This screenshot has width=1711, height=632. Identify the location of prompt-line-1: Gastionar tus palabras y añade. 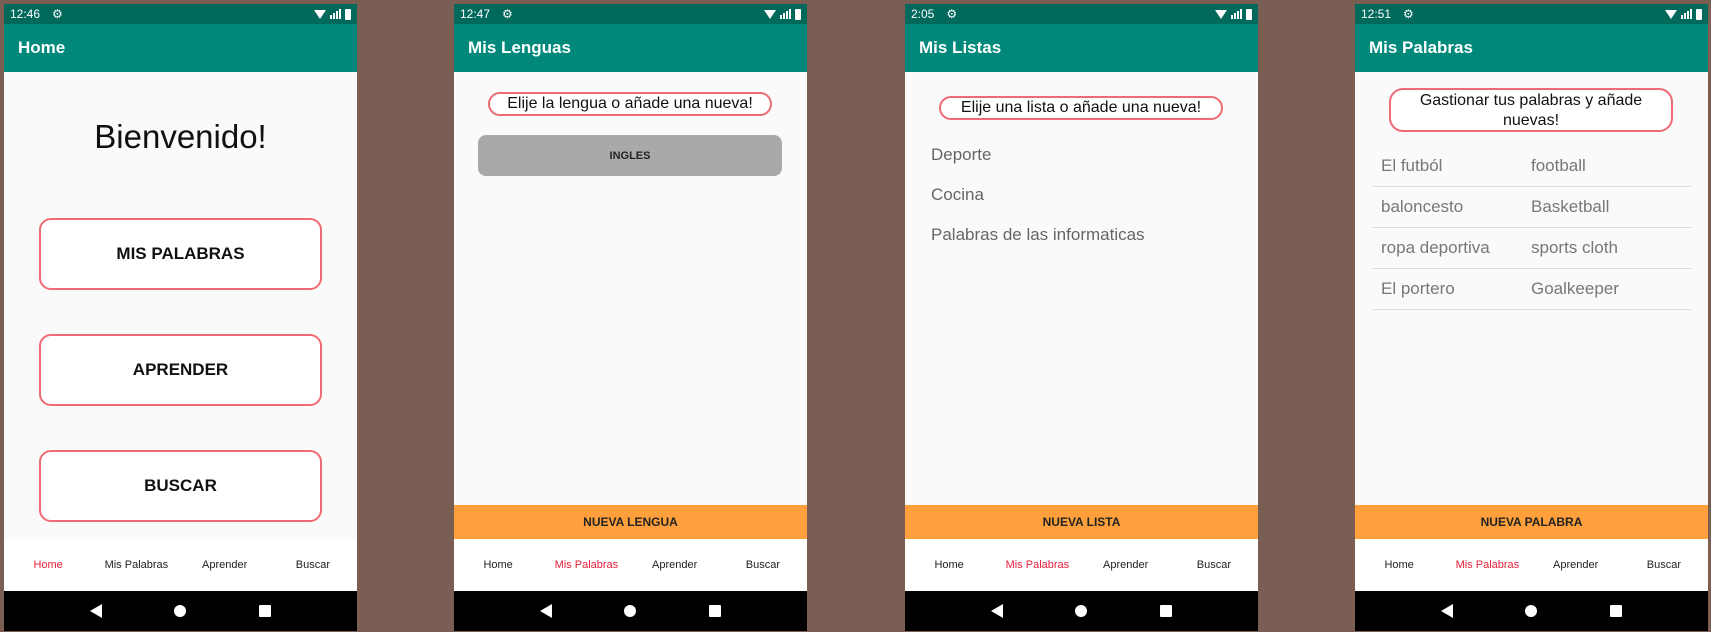
(1531, 100).